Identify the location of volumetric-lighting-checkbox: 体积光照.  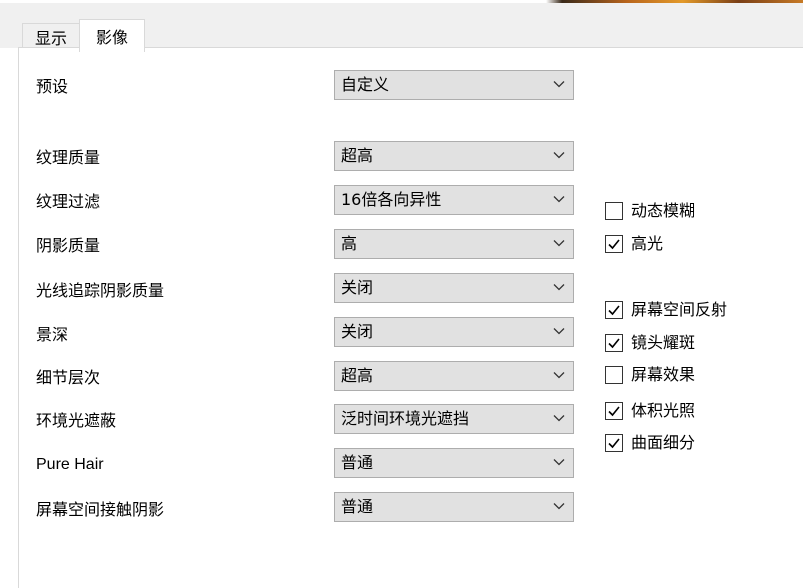
(650, 411).